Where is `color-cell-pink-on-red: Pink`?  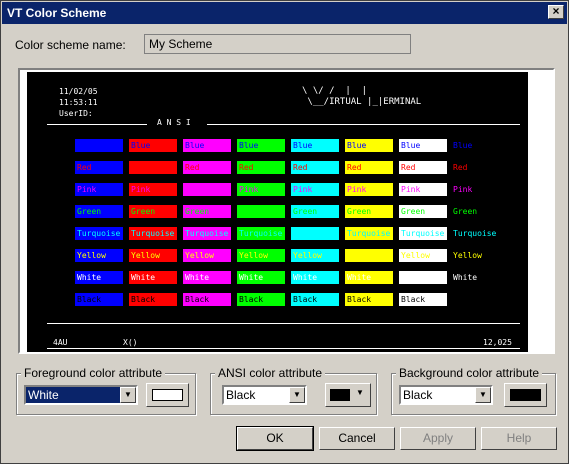
color-cell-pink-on-red: Pink is located at coordinates (153, 189).